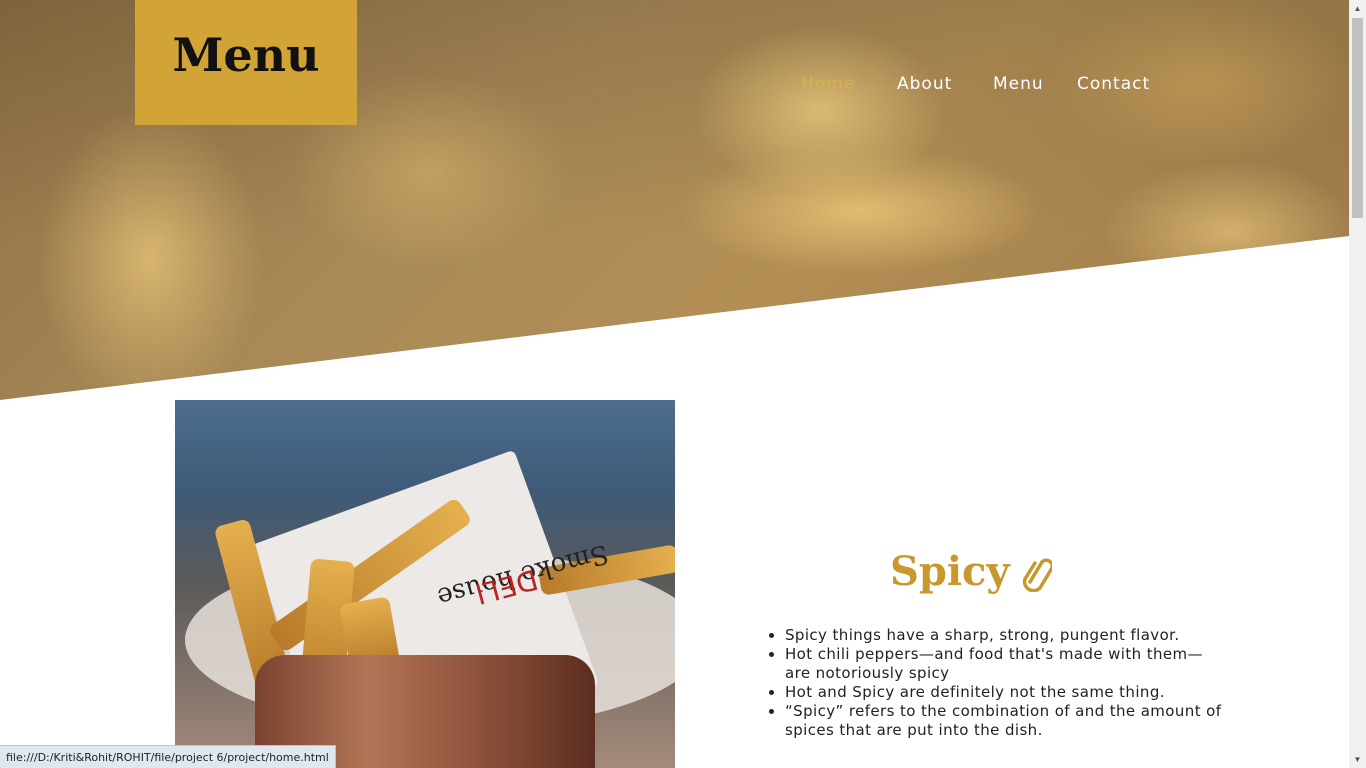 The image size is (1366, 768). I want to click on scroll-up-icon: ▲, so click(1357, 8).